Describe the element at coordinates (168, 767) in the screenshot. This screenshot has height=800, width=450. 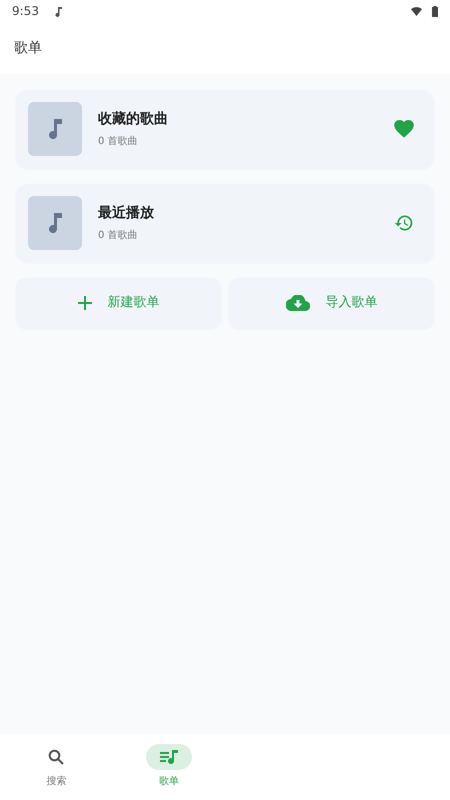
I see `nav-tab: 歌单` at that location.